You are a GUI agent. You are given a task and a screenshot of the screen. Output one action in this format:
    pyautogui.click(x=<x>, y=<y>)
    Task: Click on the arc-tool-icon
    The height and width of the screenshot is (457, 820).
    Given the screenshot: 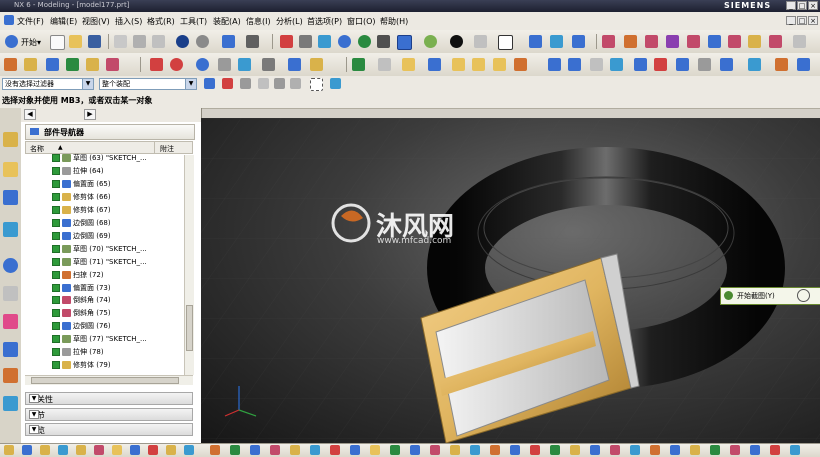 What is the action you would take?
    pyautogui.click(x=176, y=64)
    